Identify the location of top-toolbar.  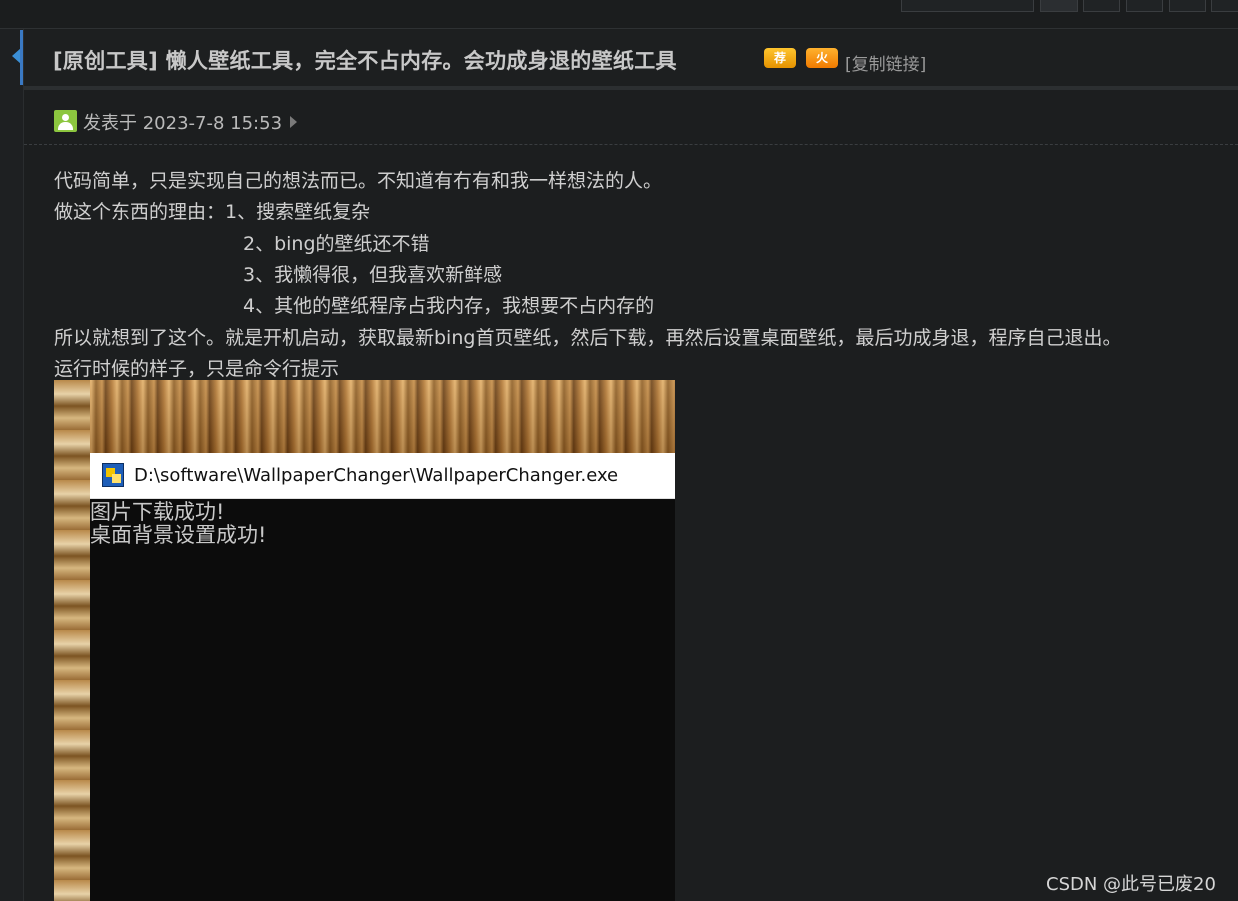
(619, 14).